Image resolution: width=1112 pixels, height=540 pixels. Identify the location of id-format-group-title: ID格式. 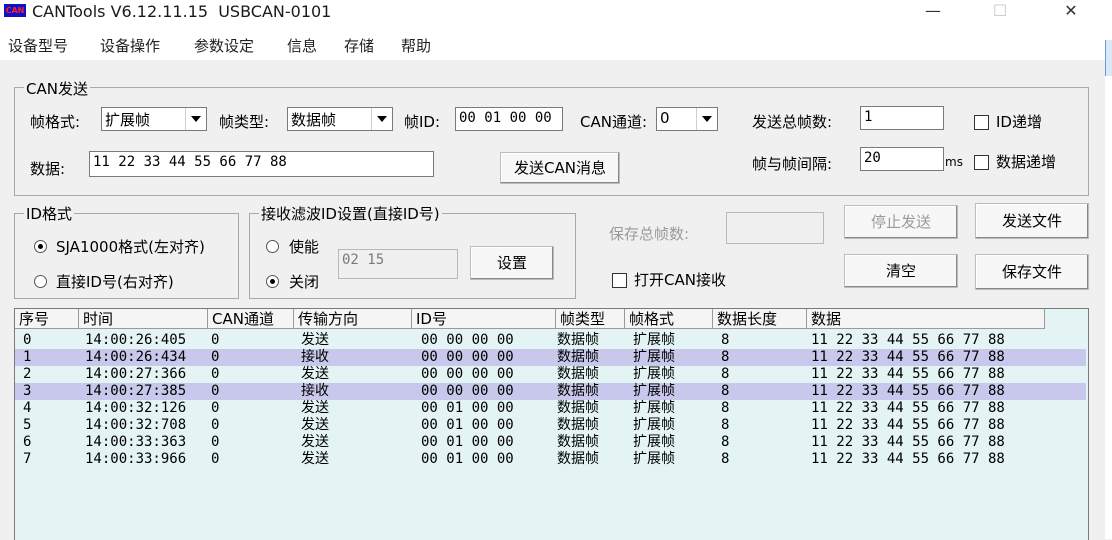
(49, 213).